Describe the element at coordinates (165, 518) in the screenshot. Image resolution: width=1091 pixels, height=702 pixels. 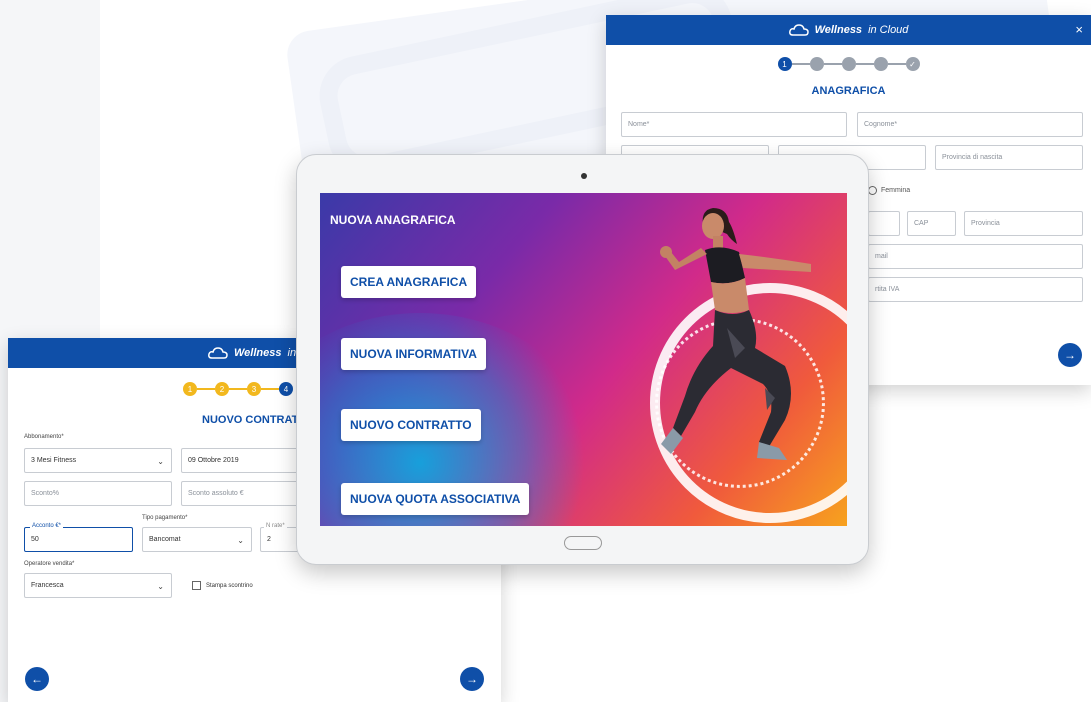
I see `tipo-pagamento-label: Tipo pagamento*` at that location.